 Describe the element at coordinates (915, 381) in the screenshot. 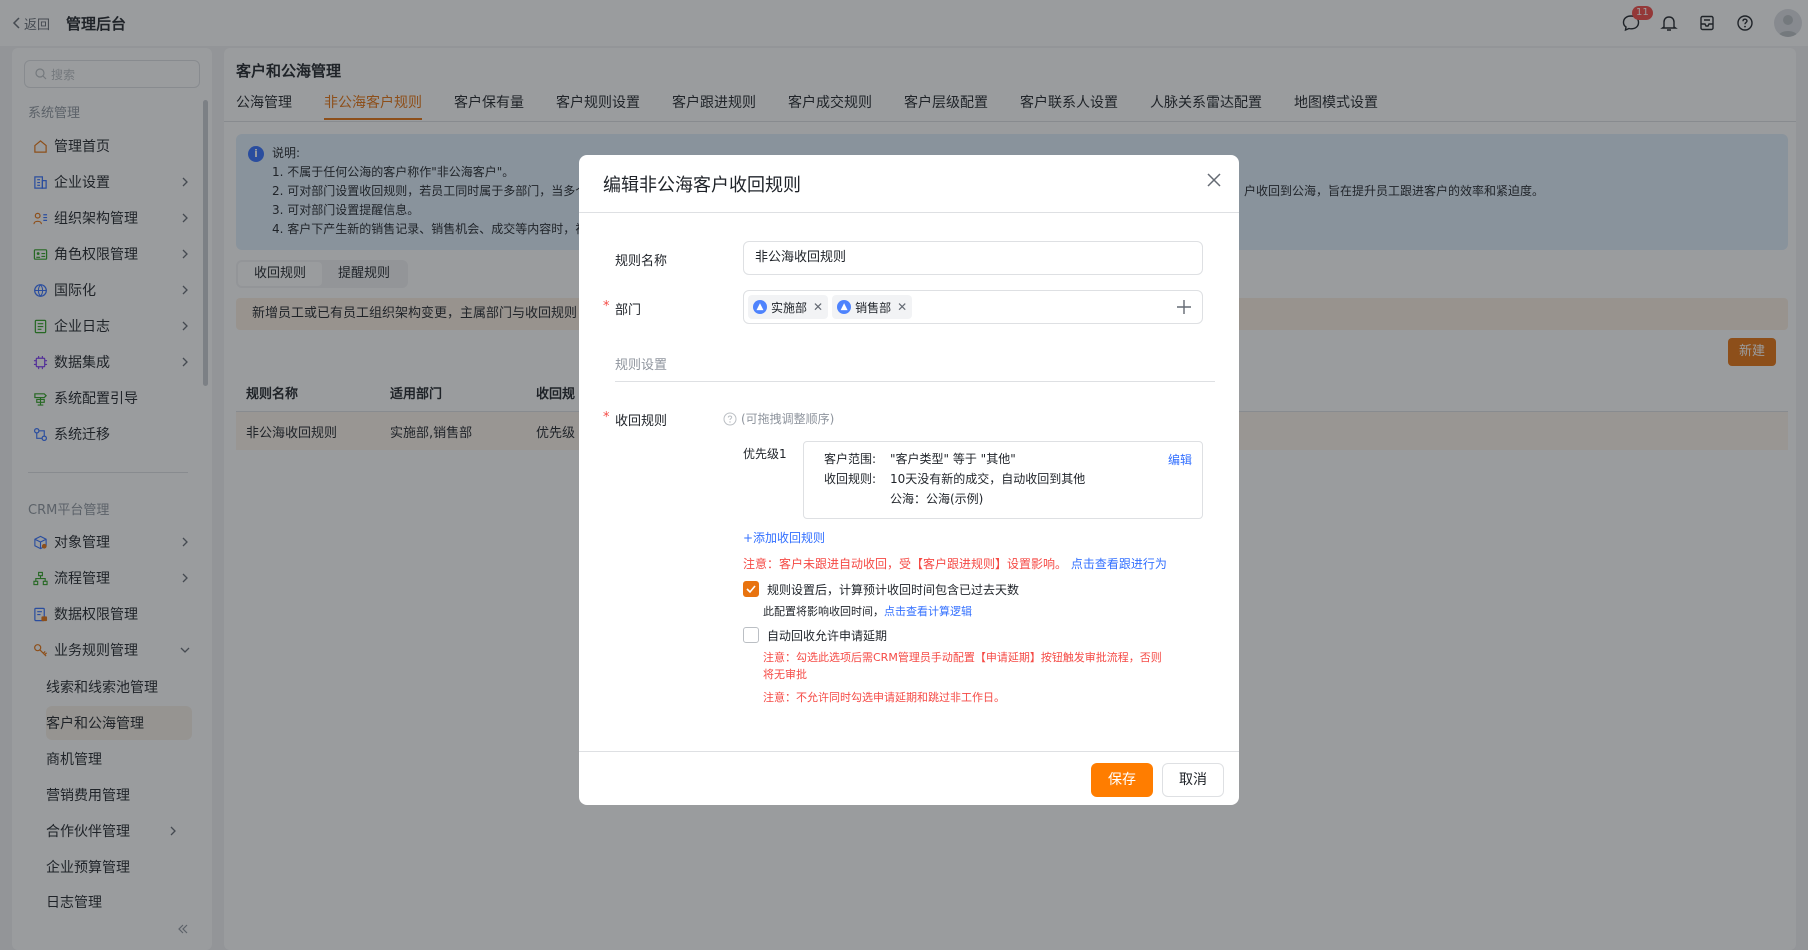

I see `section-divider` at that location.